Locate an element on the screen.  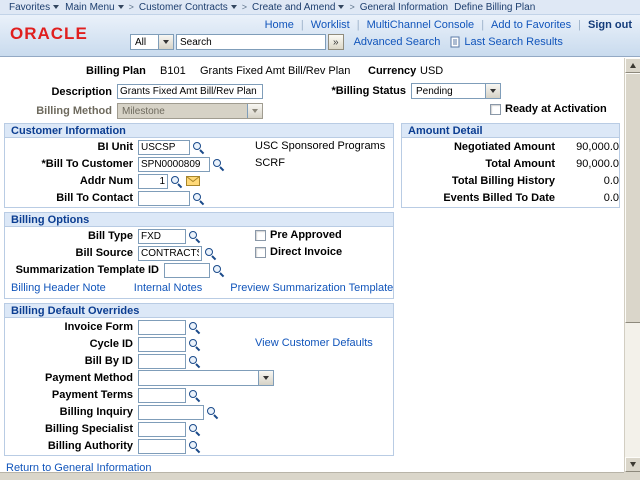
bill-type-row: Bill Type Pre Approved is located at coordinates (199, 236).